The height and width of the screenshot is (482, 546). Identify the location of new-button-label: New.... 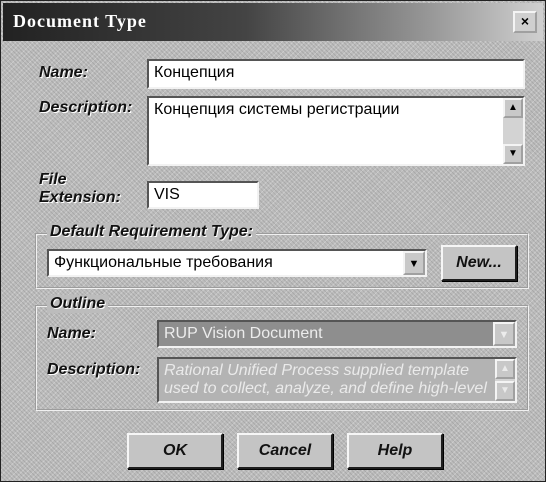
(479, 262).